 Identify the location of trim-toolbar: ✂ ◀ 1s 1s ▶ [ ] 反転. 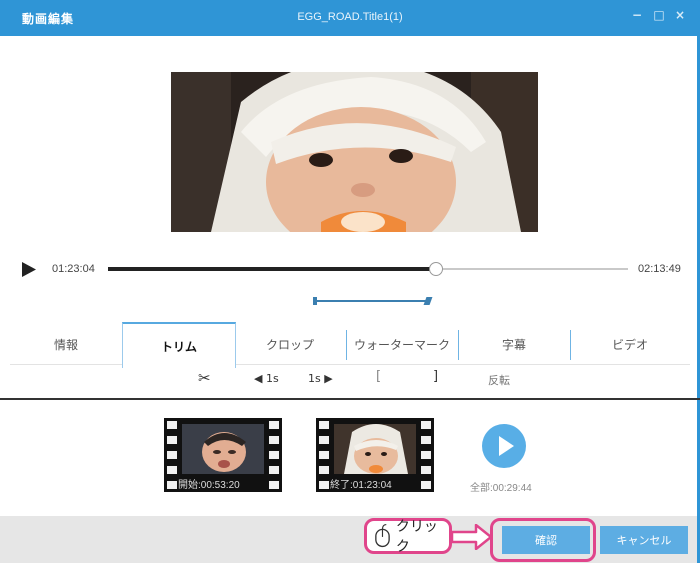
(350, 380).